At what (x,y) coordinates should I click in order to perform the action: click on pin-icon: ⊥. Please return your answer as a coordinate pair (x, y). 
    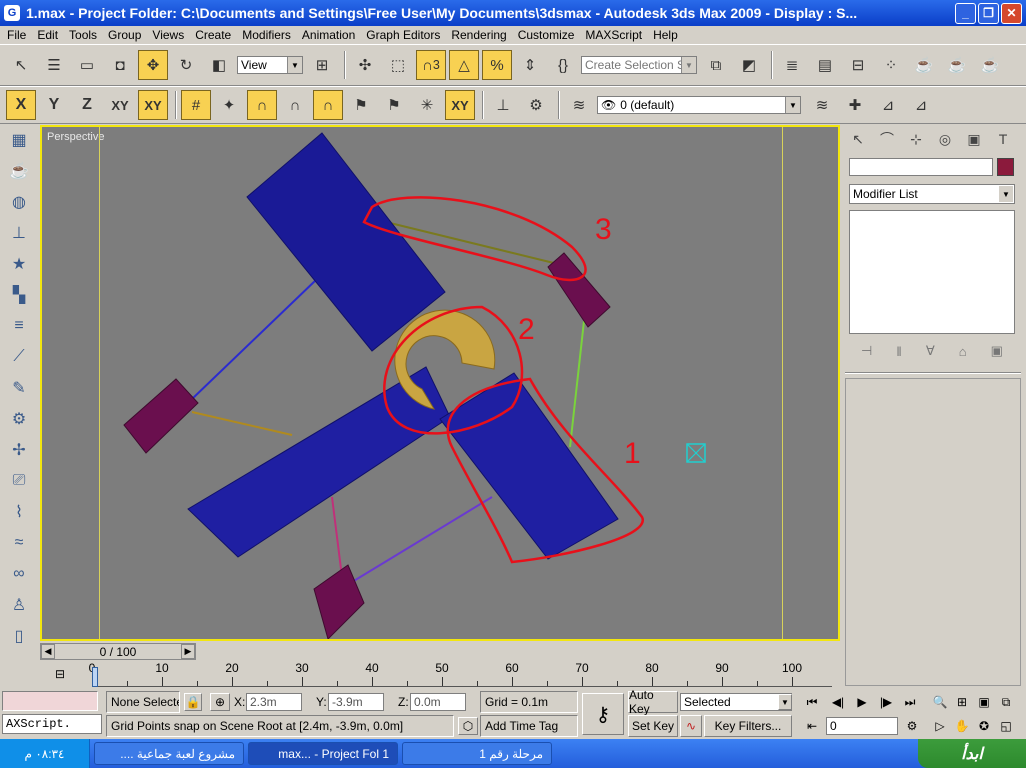
    Looking at the image, I should click on (19, 232).